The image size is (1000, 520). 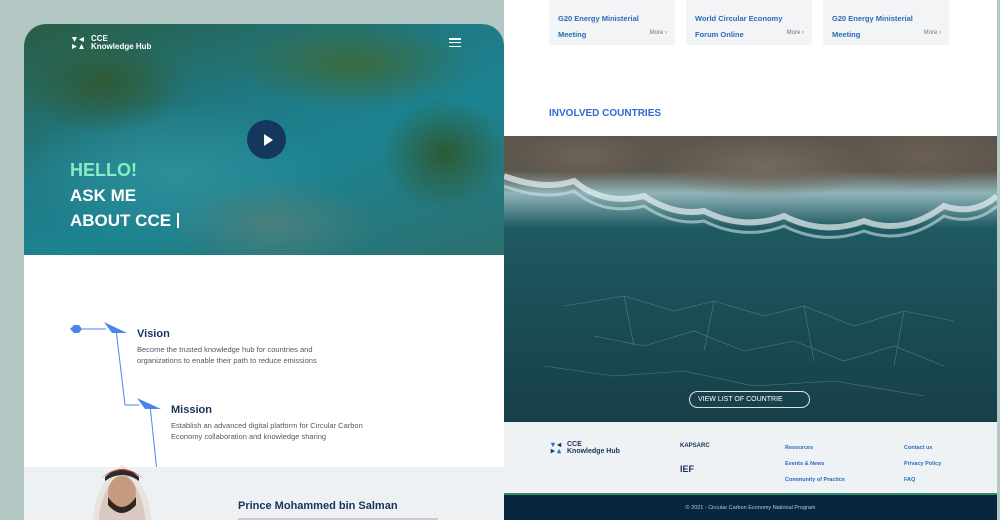 What do you see at coordinates (750, 27) in the screenshot?
I see `event-title: World Circular Economy Forum Online` at bounding box center [750, 27].